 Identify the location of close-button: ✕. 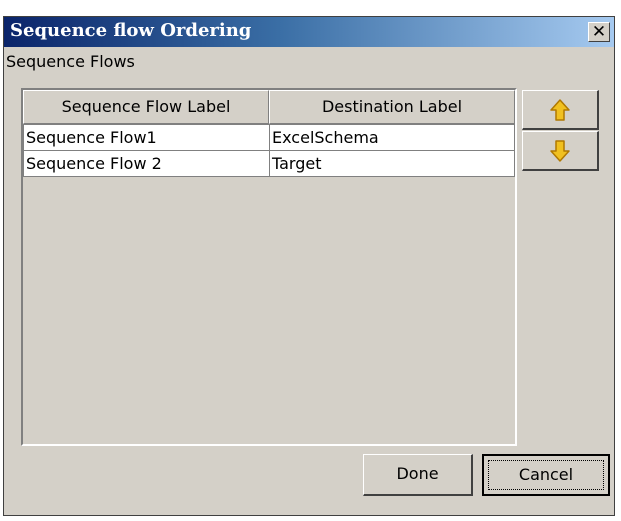
(599, 32).